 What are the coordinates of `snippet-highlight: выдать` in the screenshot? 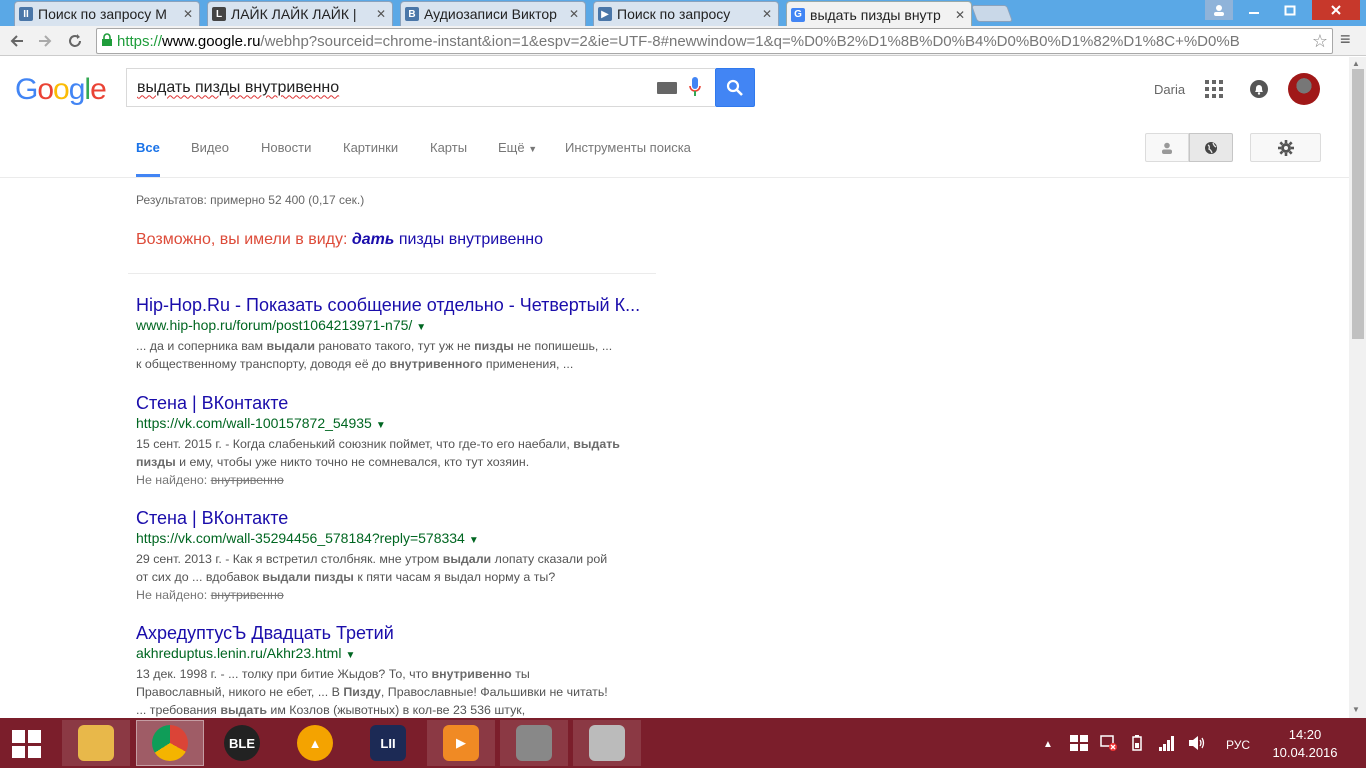 It's located at (596, 444).